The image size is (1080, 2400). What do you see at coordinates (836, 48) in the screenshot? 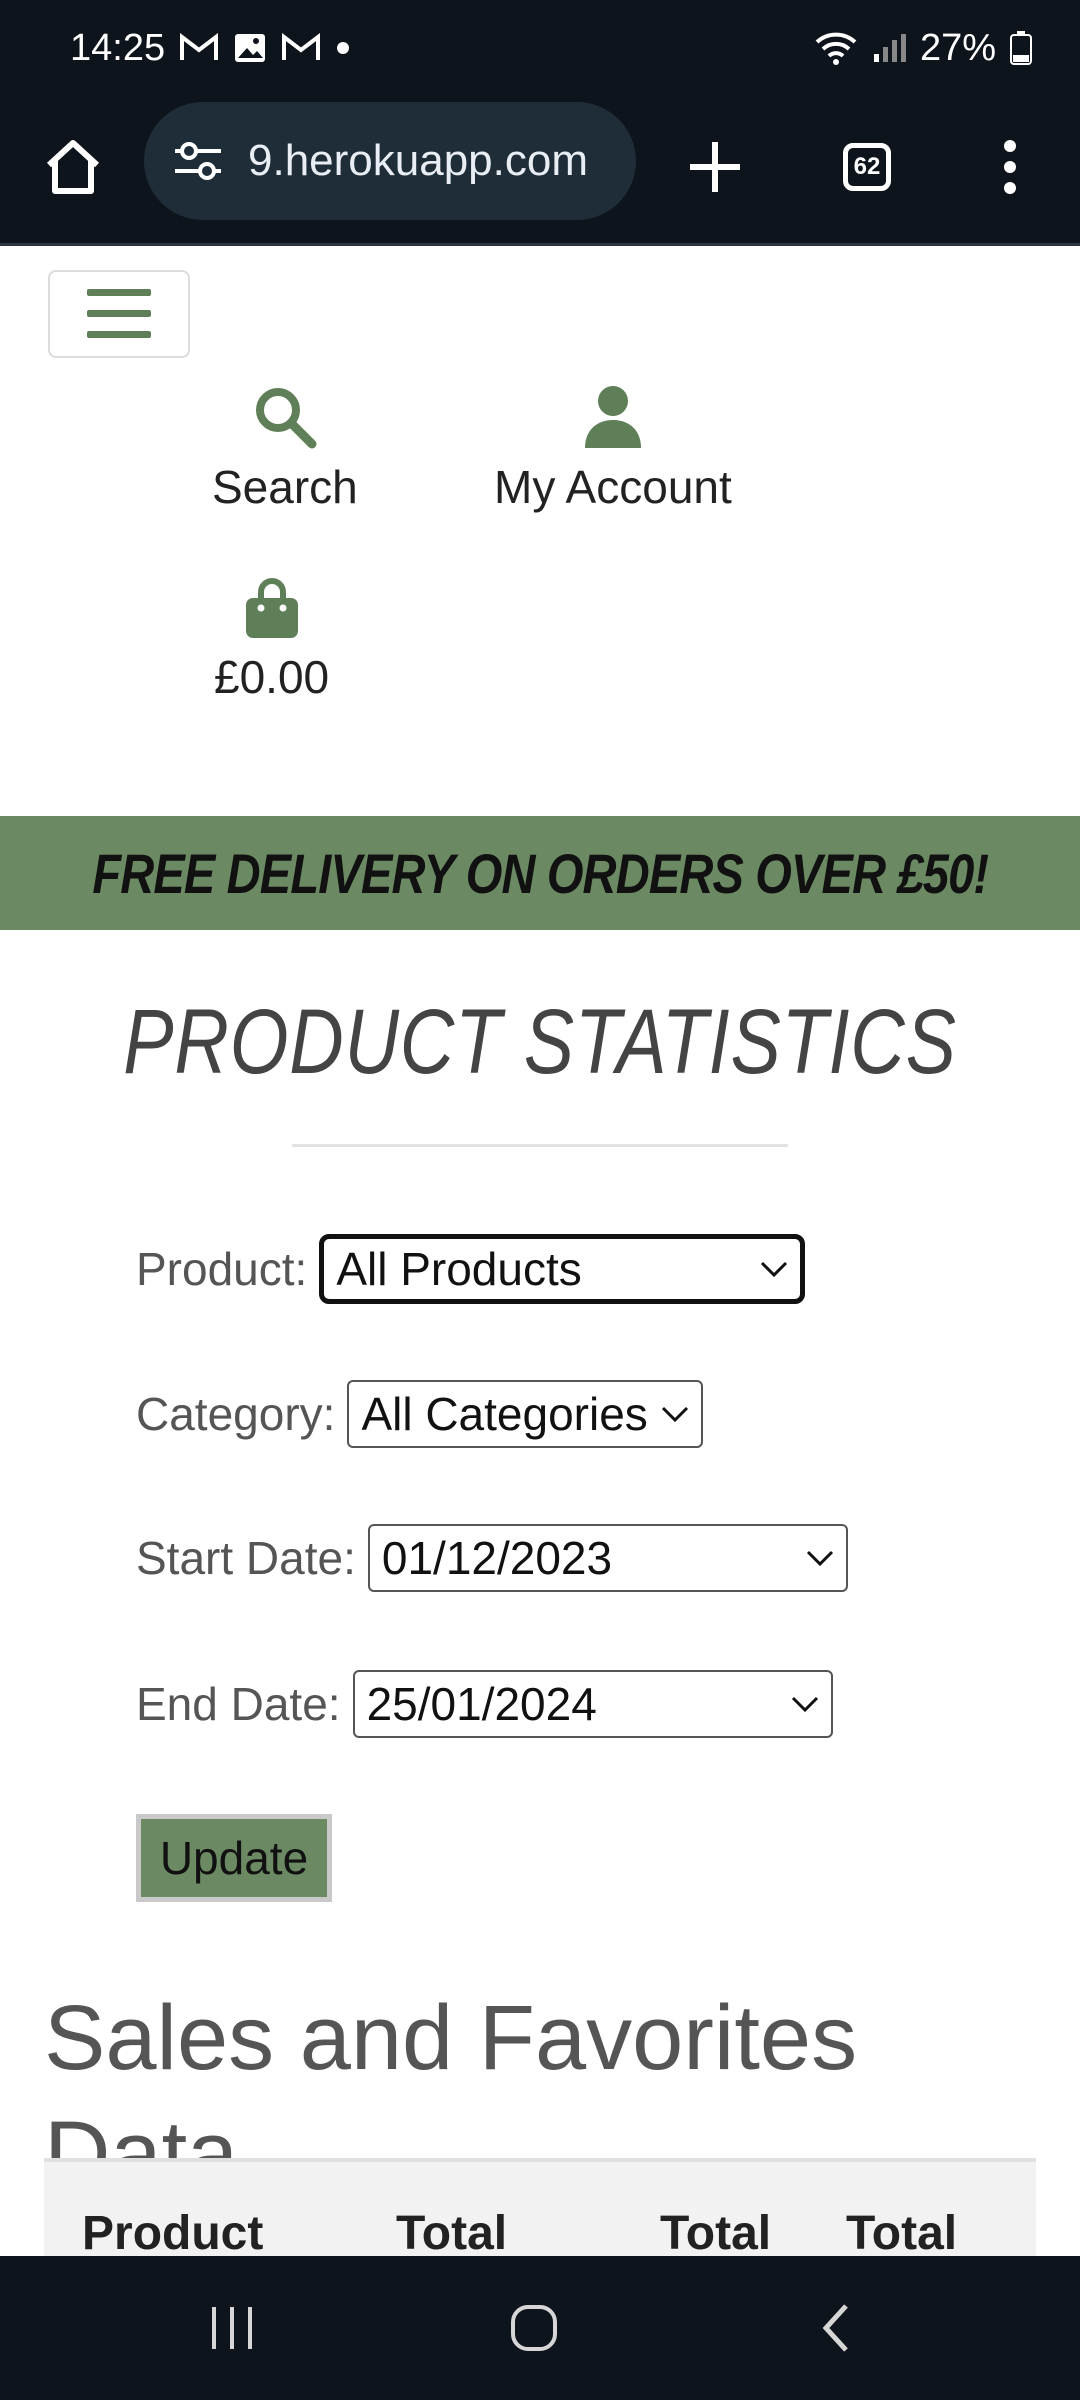
I see `wifi-icon` at bounding box center [836, 48].